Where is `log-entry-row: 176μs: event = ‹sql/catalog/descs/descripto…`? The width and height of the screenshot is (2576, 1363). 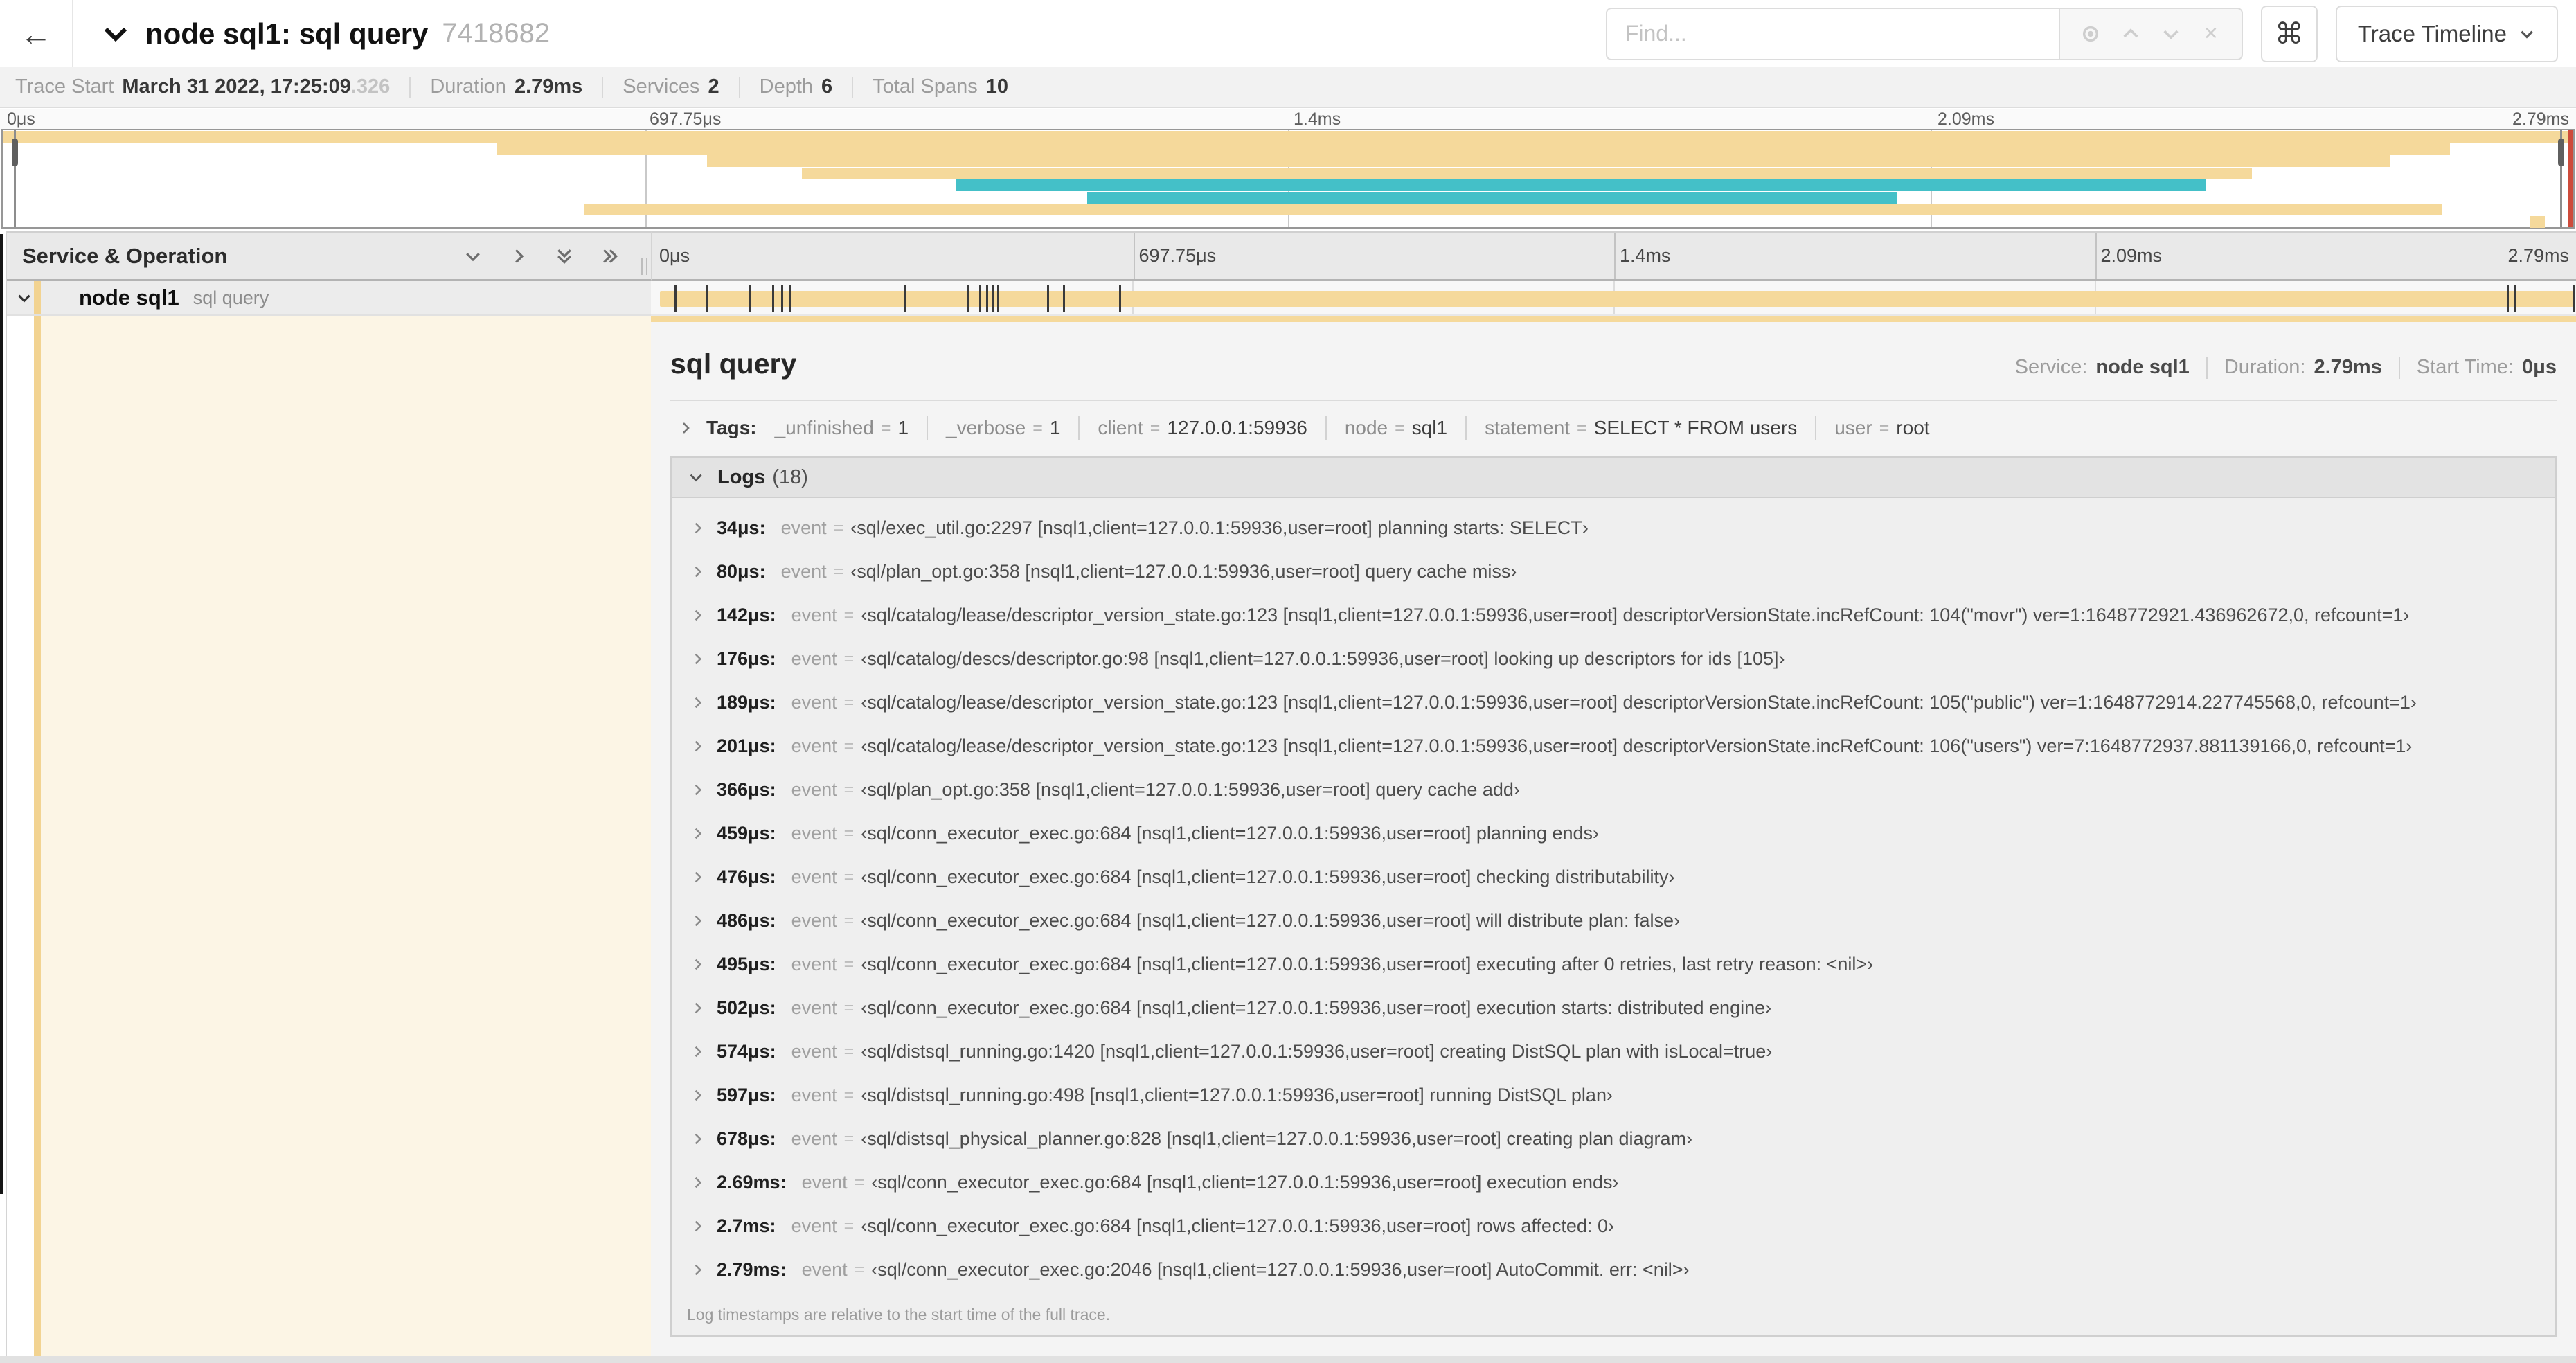 log-entry-row: 176μs: event = ‹sql/catalog/descs/descripto… is located at coordinates (1613, 659).